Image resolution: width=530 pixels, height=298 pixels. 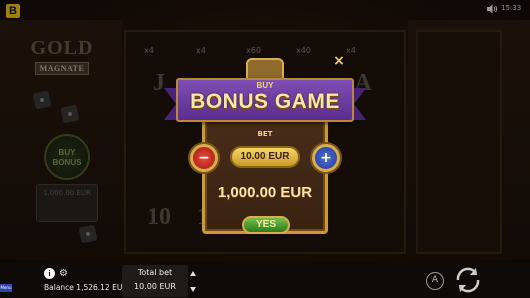 What do you see at coordinates (265, 280) in the screenshot?
I see `bottom-bar` at bounding box center [265, 280].